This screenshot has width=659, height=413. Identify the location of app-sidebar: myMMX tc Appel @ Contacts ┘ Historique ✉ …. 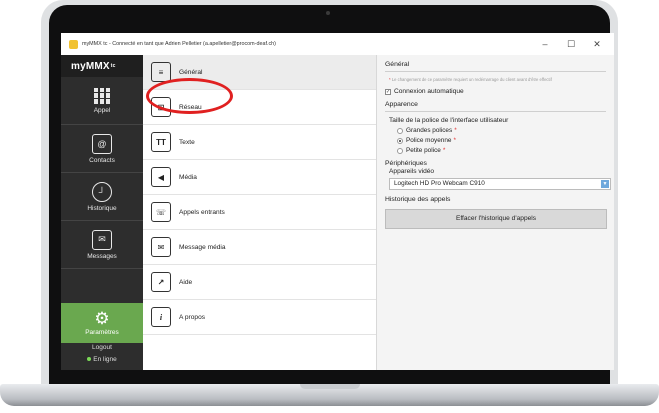
(102, 212).